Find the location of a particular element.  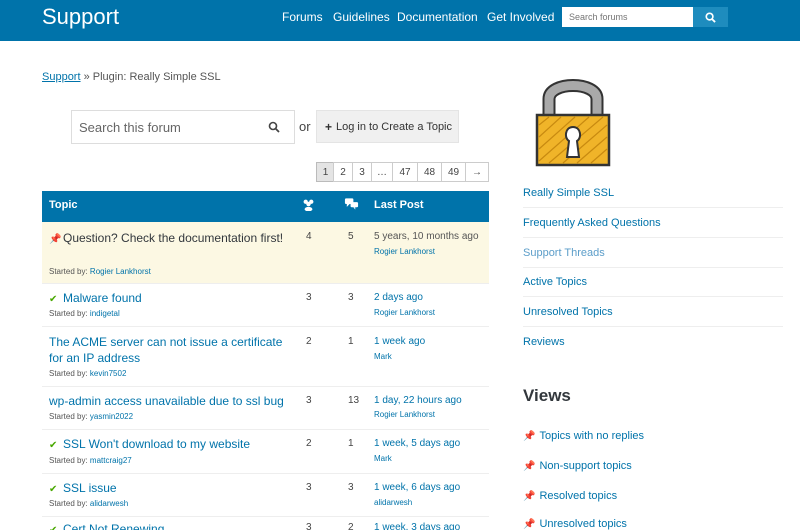

views-heading: Views is located at coordinates (547, 395).